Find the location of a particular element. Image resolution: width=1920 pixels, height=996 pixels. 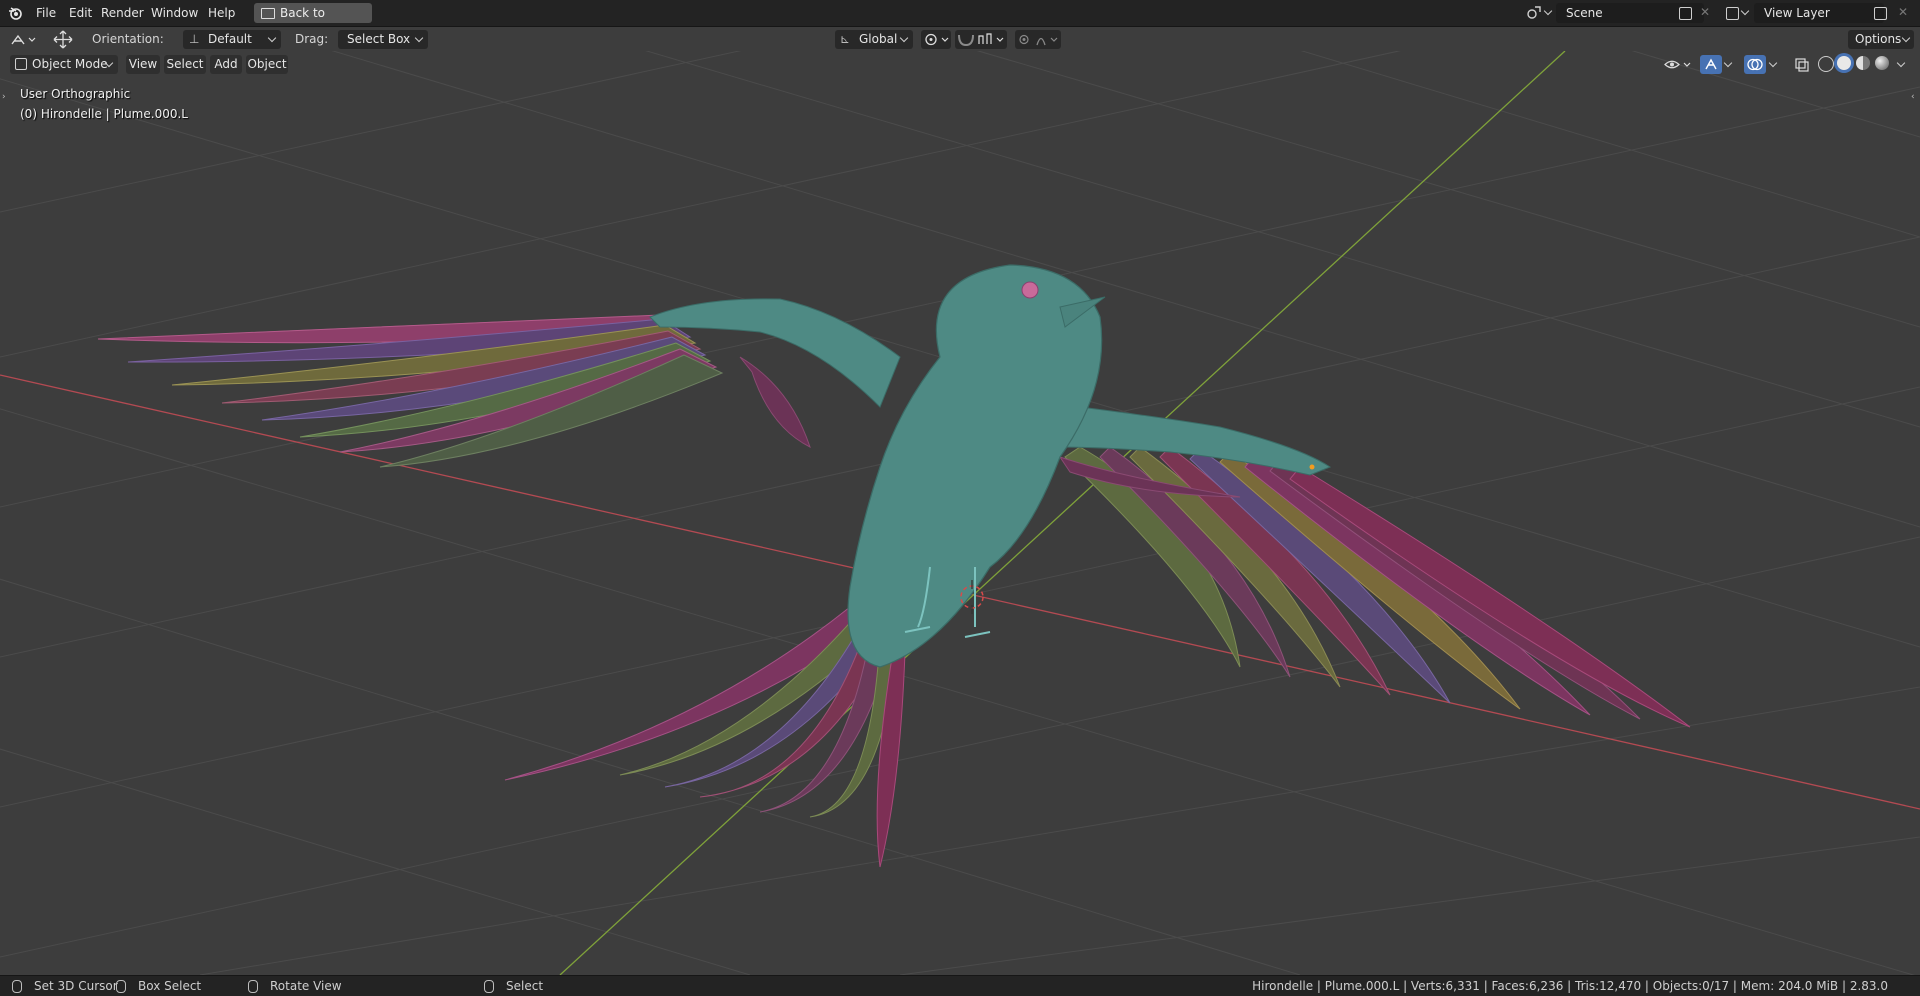

orientation-axes-icon: ⊥ is located at coordinates (194, 39).